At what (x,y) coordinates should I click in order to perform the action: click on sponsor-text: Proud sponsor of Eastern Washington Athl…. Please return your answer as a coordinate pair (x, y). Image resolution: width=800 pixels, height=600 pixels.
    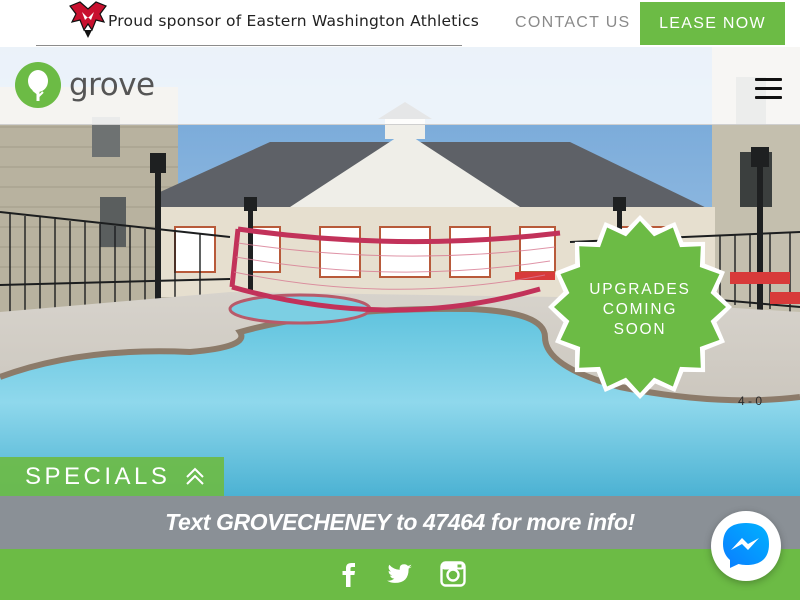
    Looking at the image, I should click on (294, 21).